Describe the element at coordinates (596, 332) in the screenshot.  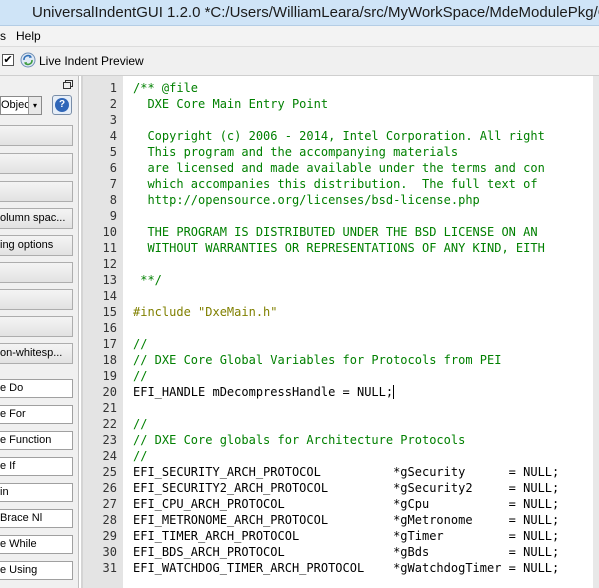
I see `vertical-scrollbar` at that location.